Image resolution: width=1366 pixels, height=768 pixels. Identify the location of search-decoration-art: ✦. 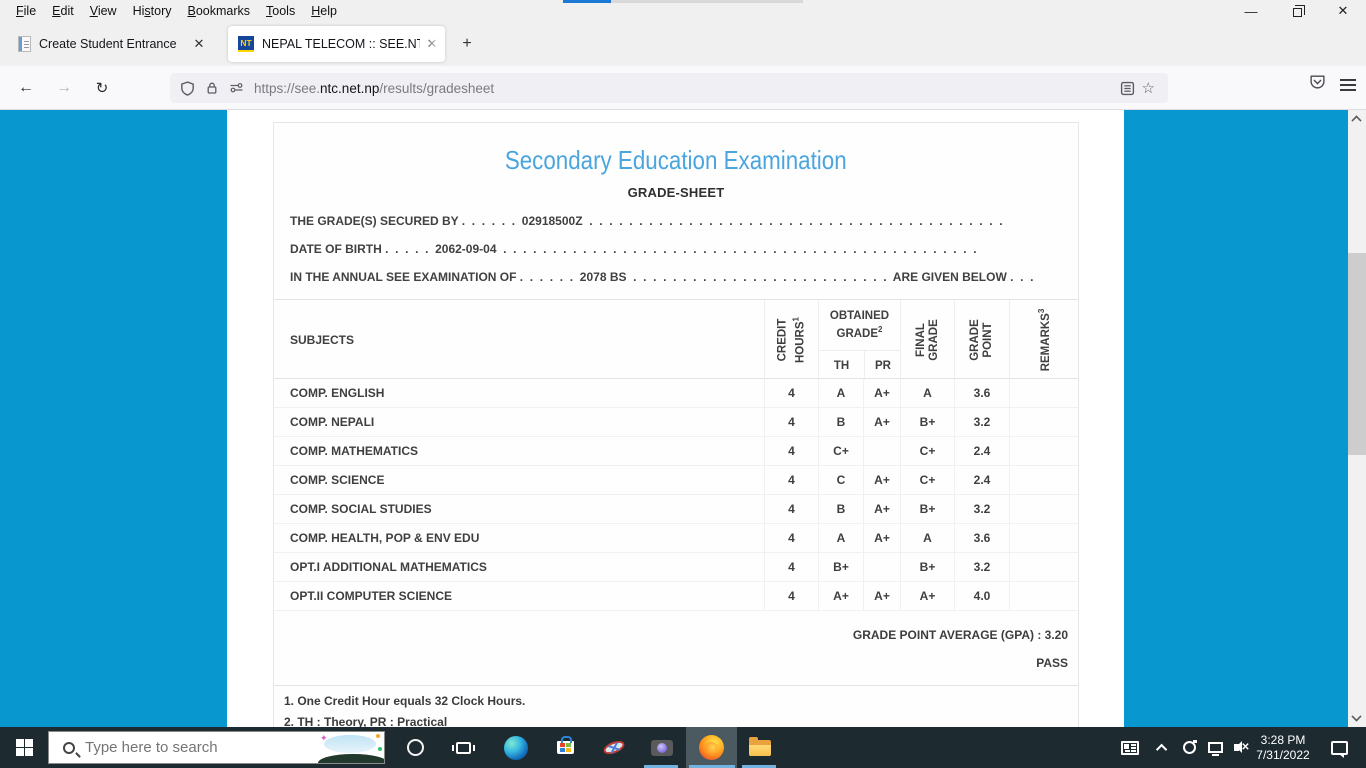
(351, 747).